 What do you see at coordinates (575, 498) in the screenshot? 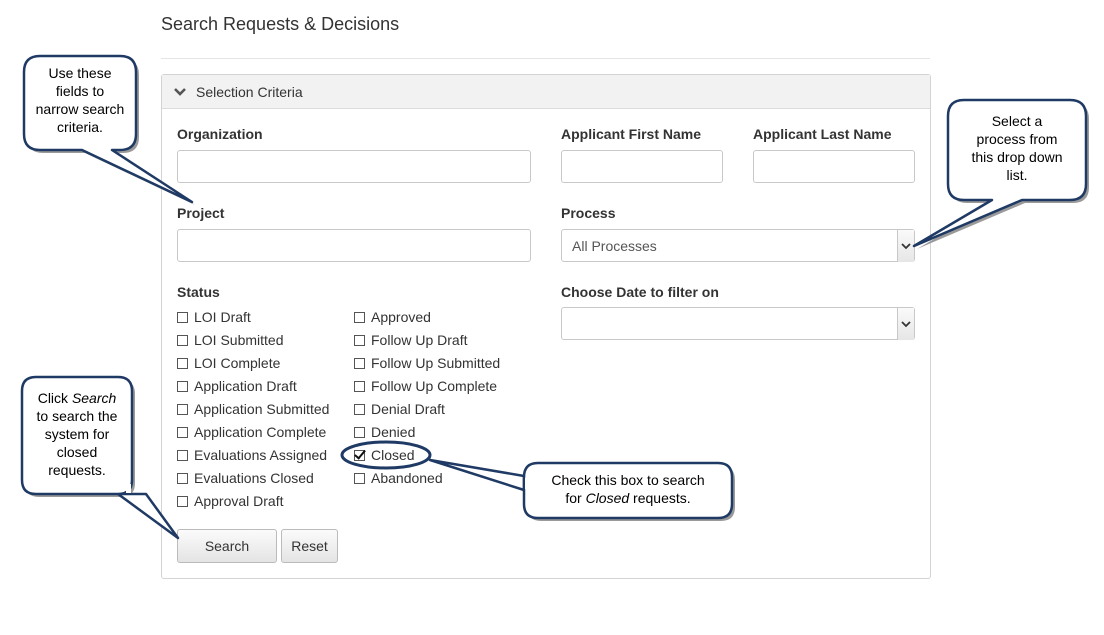
I see `callout-text-part: for` at bounding box center [575, 498].